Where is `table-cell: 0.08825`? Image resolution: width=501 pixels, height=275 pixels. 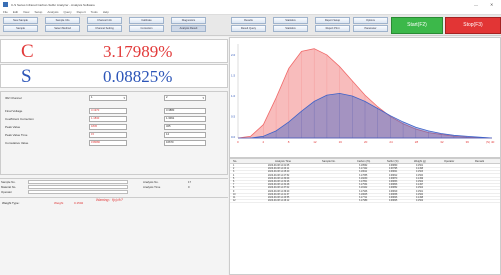 table-cell: 0.08825 is located at coordinates (393, 201).